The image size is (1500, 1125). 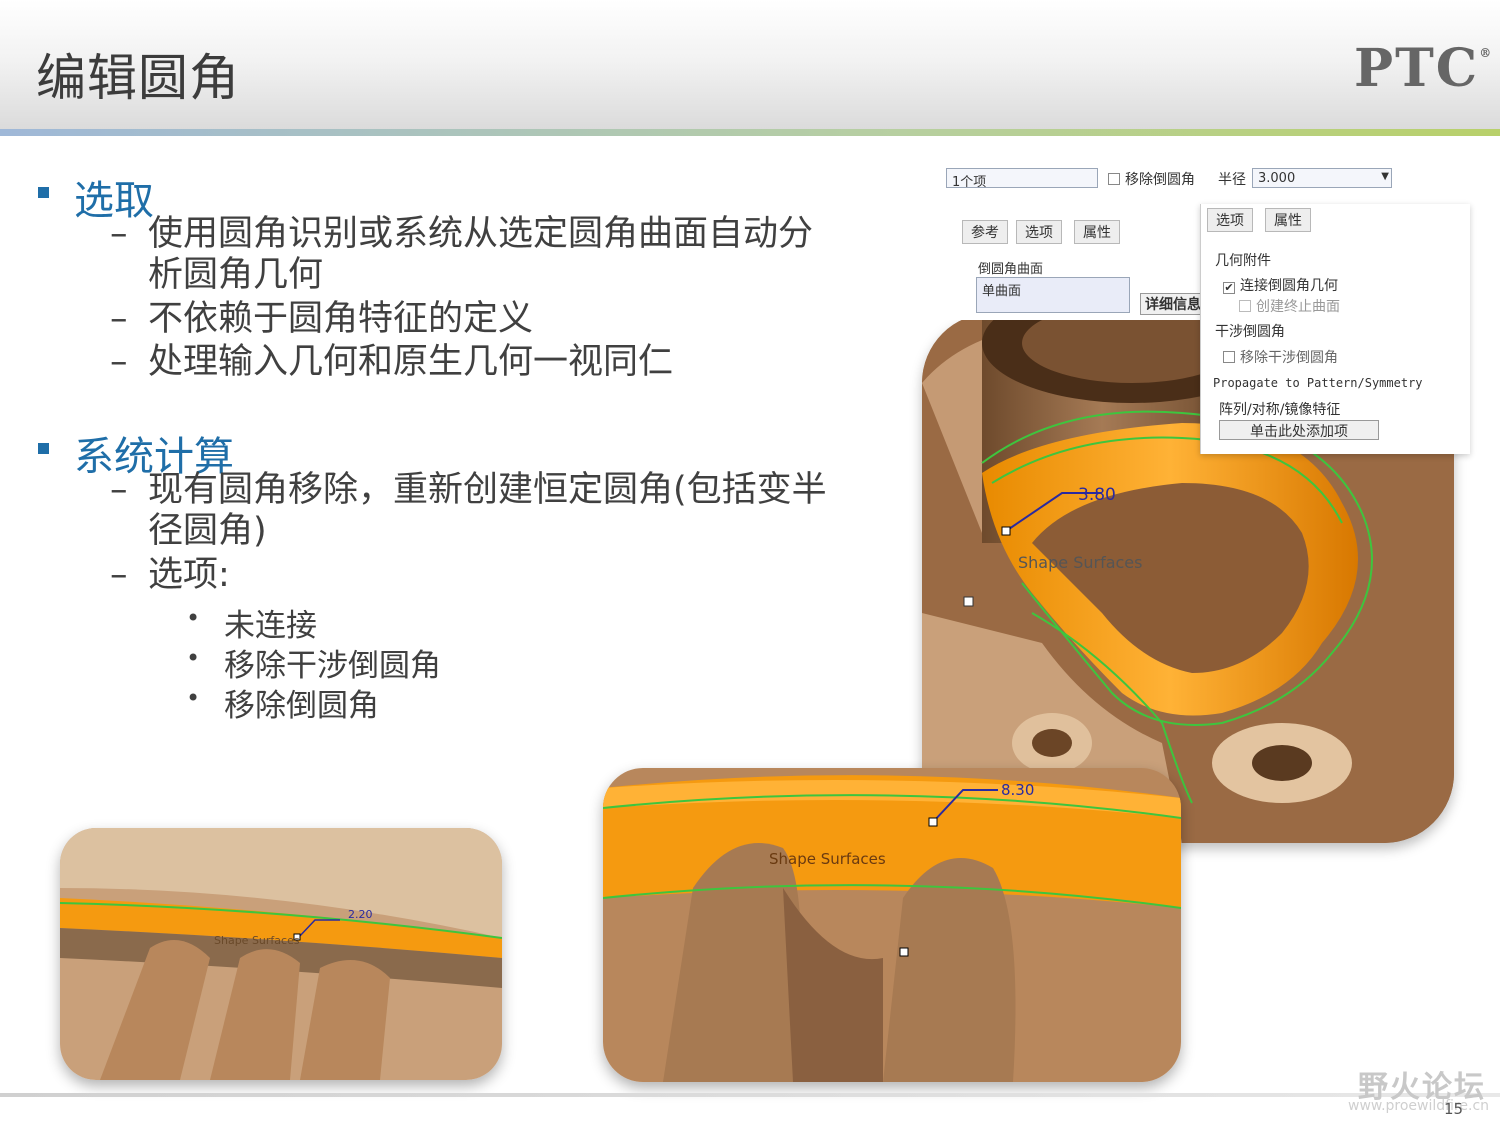 I want to click on tab-references: 参考, so click(x=985, y=232).